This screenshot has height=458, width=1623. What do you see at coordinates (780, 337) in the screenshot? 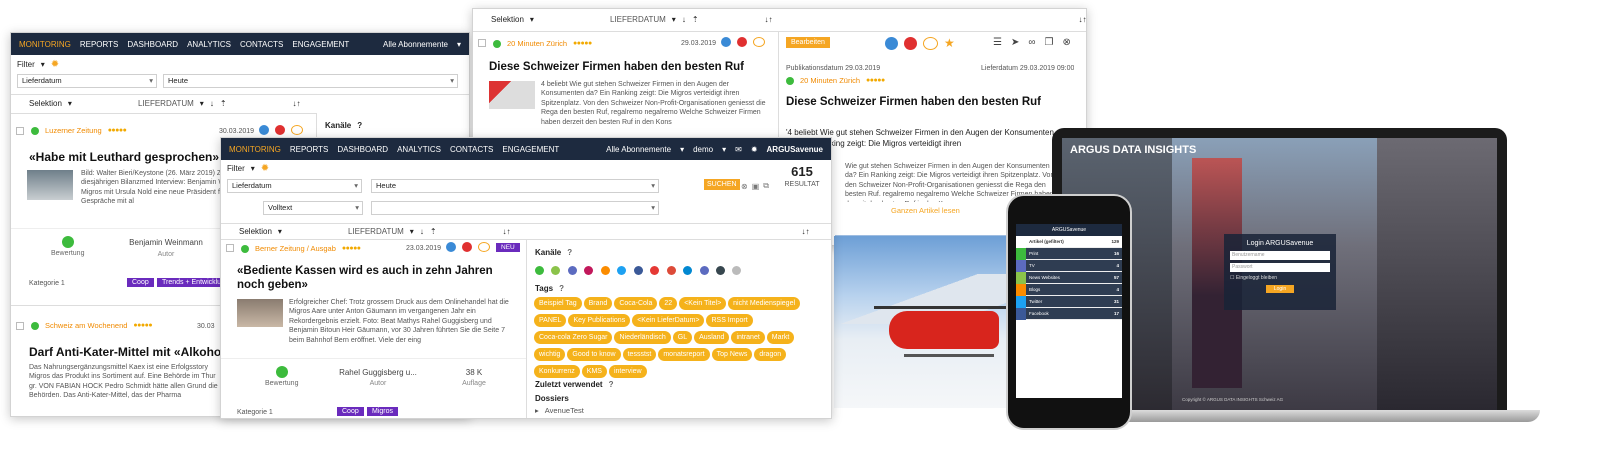
I see `tag-chip: Markt` at bounding box center [780, 337].